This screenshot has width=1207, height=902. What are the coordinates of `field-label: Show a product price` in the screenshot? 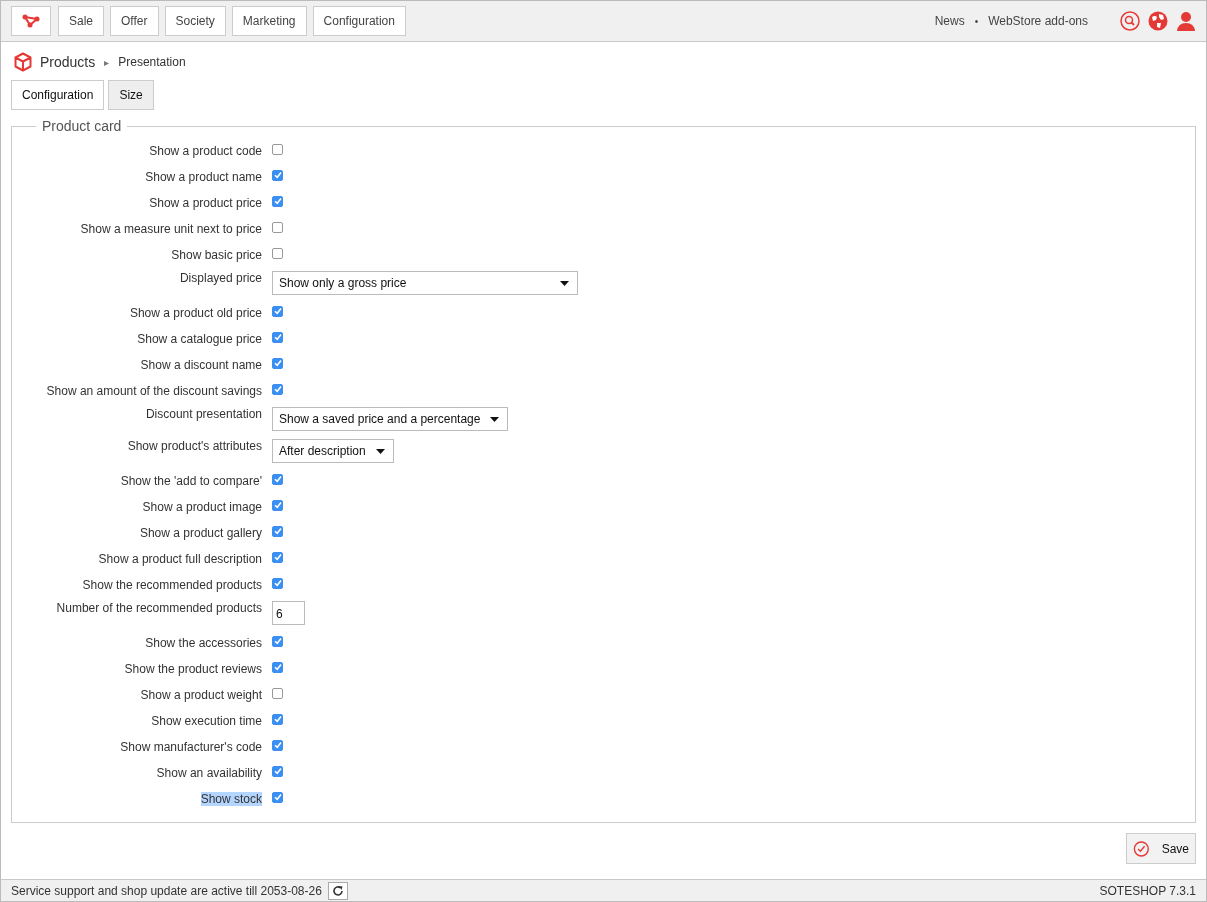 It's located at (205, 203).